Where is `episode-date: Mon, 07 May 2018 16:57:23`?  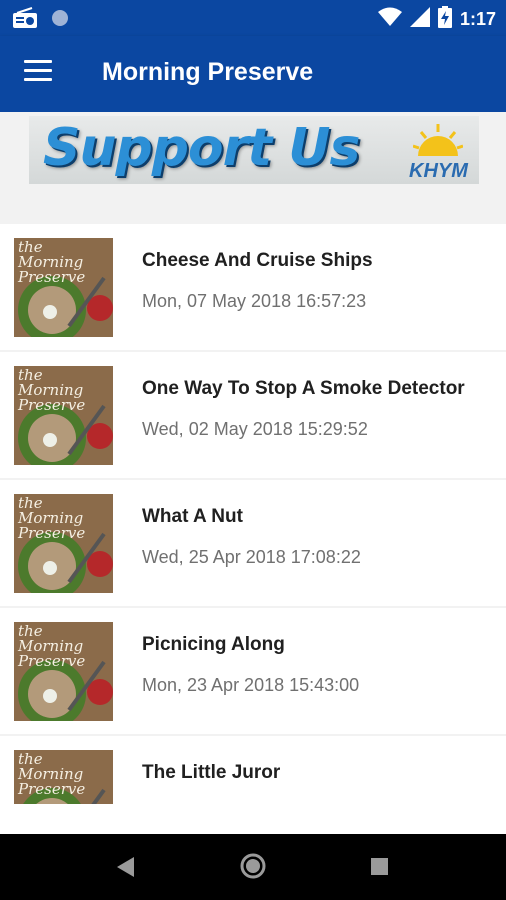 episode-date: Mon, 07 May 2018 16:57:23 is located at coordinates (254, 301).